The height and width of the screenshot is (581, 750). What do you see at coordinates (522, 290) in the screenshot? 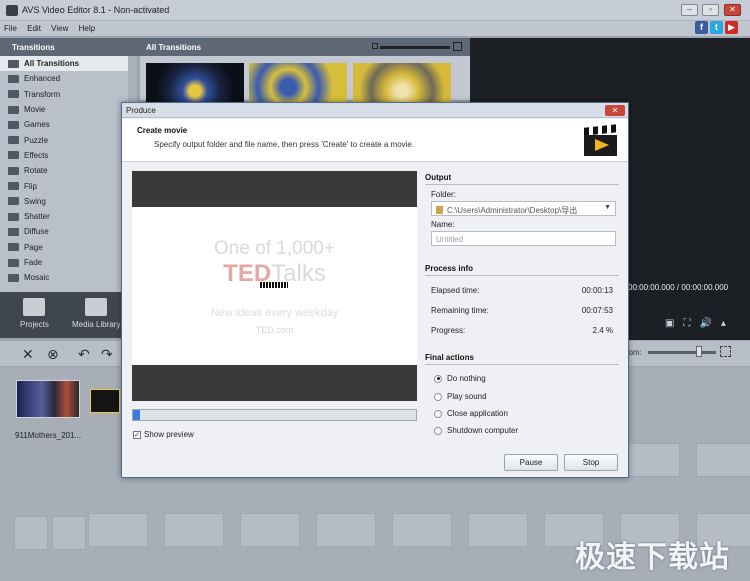
I see `elapsed-time-row: Elapsed time: 00:00:13` at bounding box center [522, 290].